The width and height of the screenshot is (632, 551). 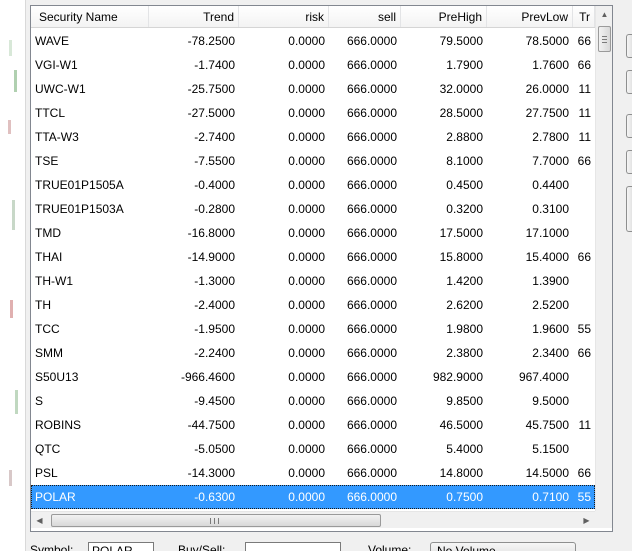 What do you see at coordinates (313, 281) in the screenshot?
I see `table-row: TH-W1 -1.3000 0.0000 666.0000 1.4200 1.3900` at bounding box center [313, 281].